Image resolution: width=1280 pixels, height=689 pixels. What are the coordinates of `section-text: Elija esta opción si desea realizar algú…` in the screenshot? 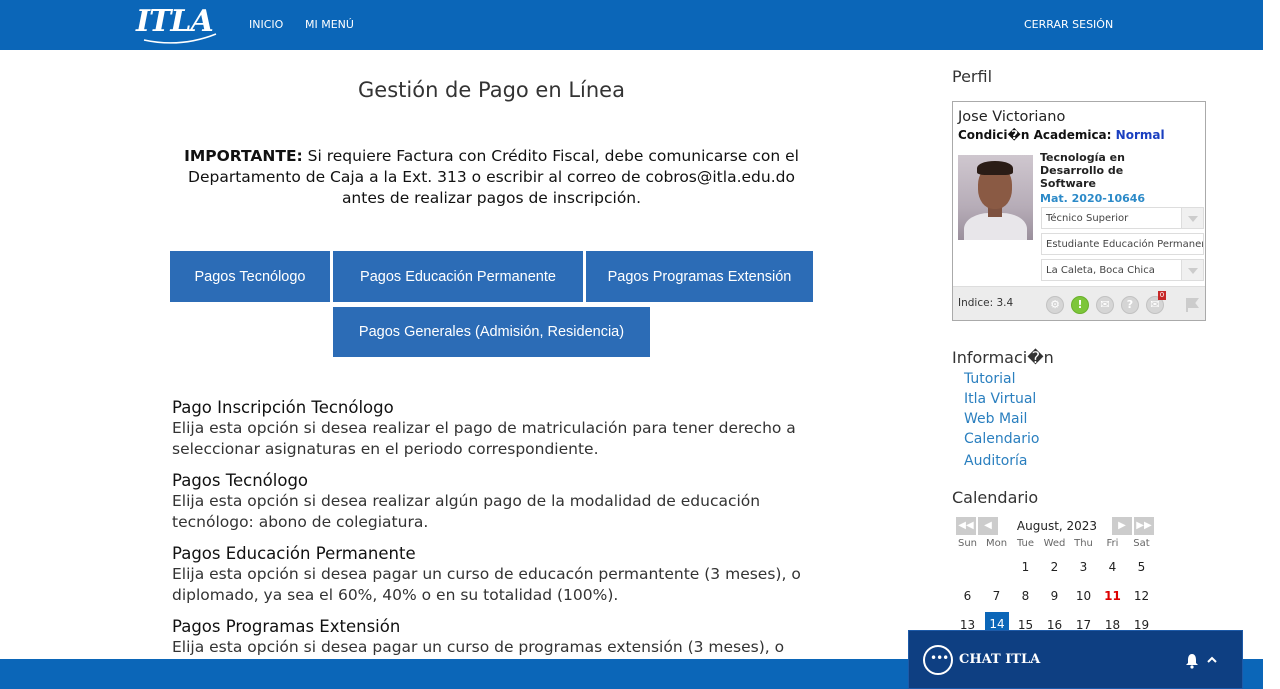 It's located at (466, 511).